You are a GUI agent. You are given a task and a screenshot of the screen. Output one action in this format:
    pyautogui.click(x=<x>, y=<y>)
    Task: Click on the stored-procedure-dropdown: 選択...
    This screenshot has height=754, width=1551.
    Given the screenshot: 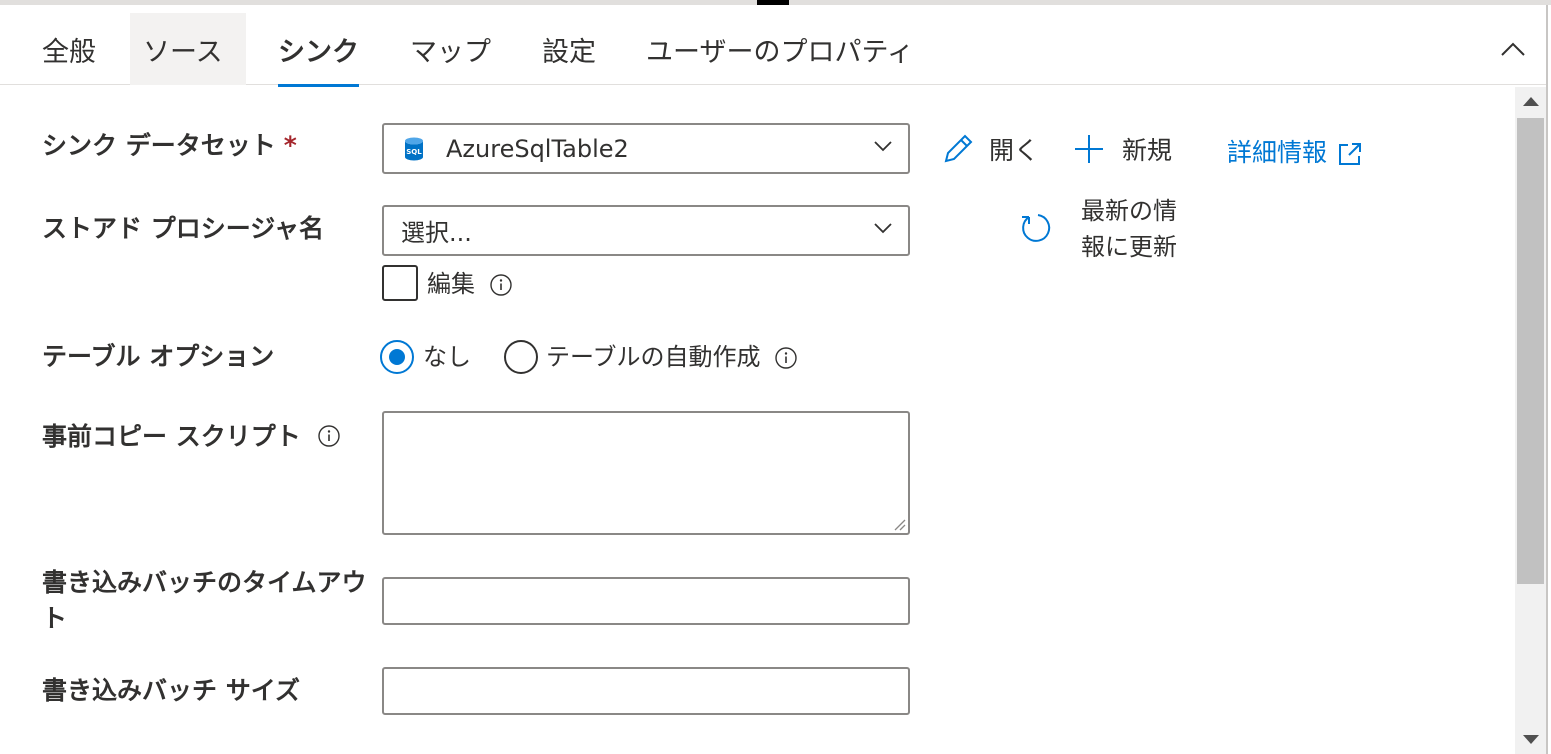 What is the action you would take?
    pyautogui.click(x=646, y=230)
    